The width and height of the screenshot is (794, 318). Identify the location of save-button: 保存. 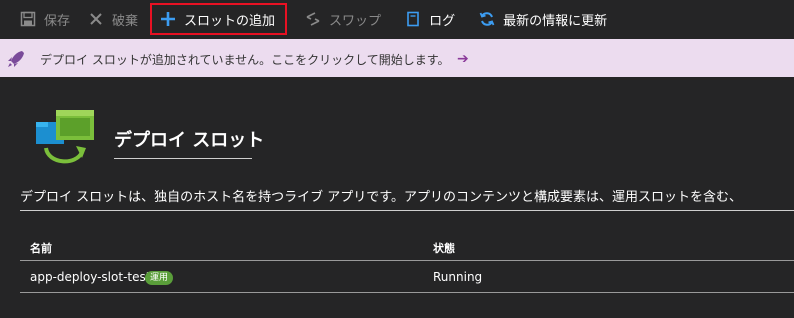
(45, 19).